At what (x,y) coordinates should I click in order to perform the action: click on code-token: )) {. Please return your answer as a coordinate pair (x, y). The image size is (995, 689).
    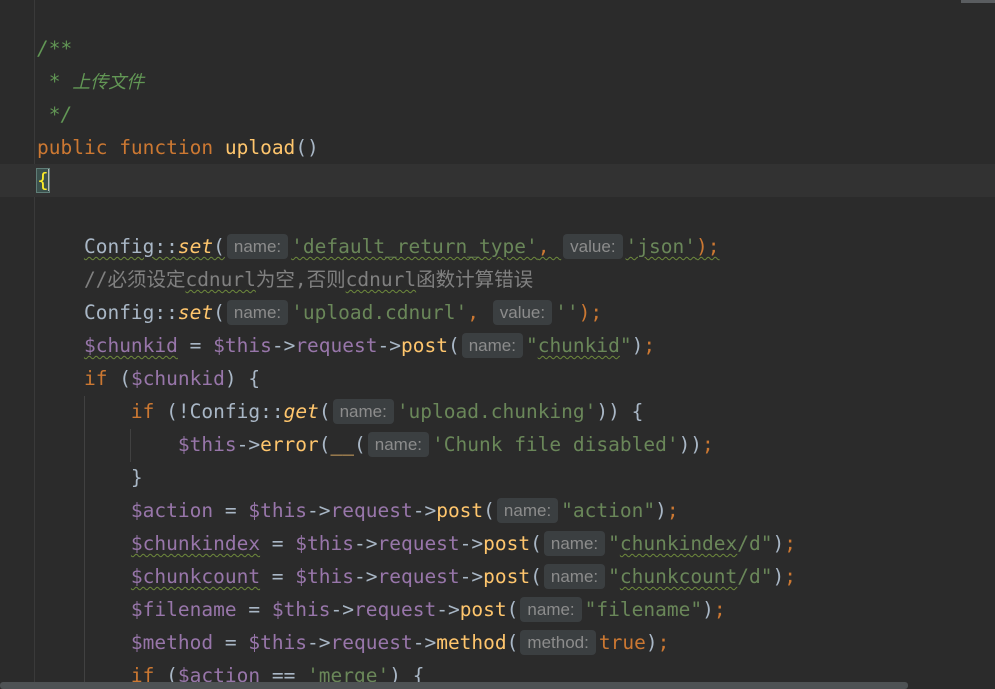
    Looking at the image, I should click on (620, 411).